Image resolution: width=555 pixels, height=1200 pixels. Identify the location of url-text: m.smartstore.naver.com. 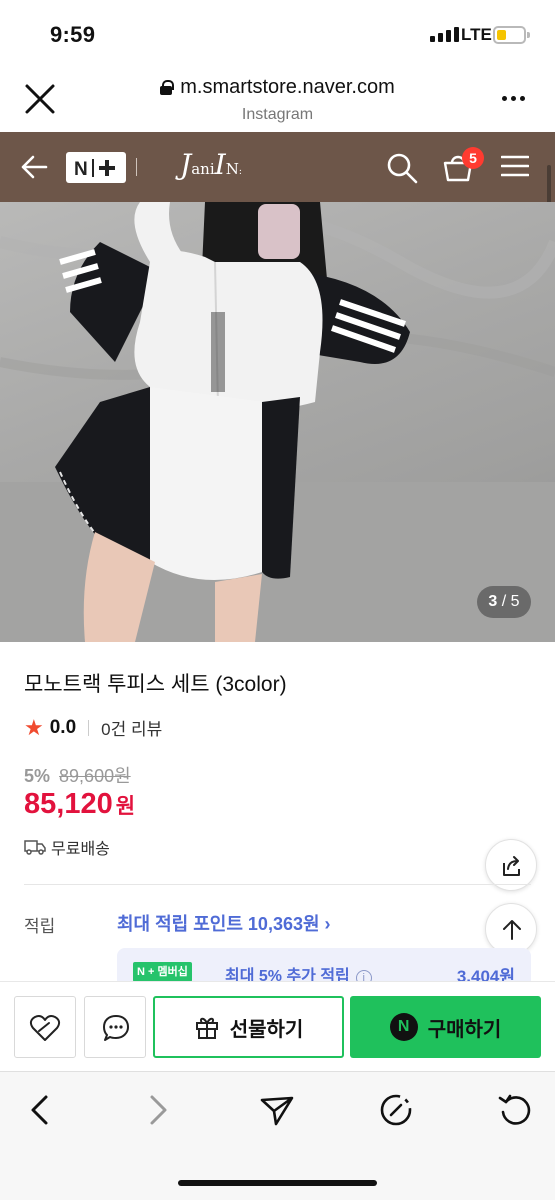
(287, 87).